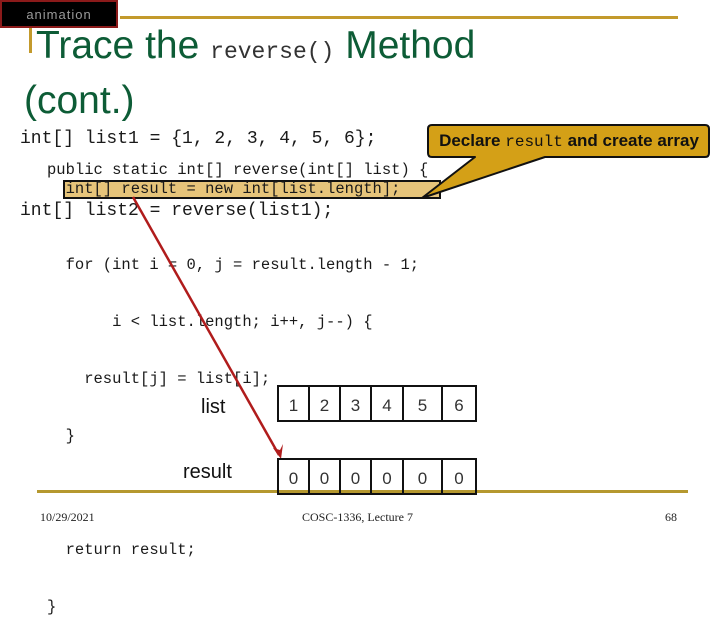 This screenshot has height=636, width=720. What do you see at coordinates (357, 517) in the screenshot?
I see `footer-course: COSC-1336, Lecture 7` at bounding box center [357, 517].